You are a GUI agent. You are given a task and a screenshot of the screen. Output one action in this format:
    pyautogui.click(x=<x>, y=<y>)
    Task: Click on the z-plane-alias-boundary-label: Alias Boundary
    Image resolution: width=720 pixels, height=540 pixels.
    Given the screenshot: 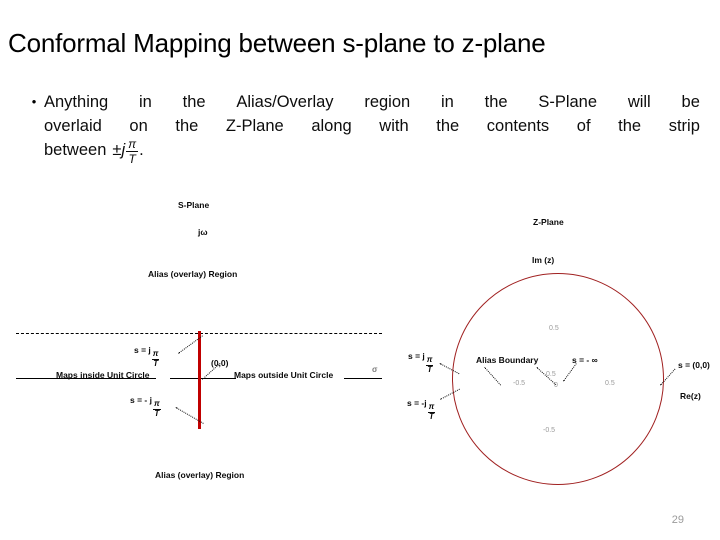 What is the action you would take?
    pyautogui.click(x=507, y=360)
    